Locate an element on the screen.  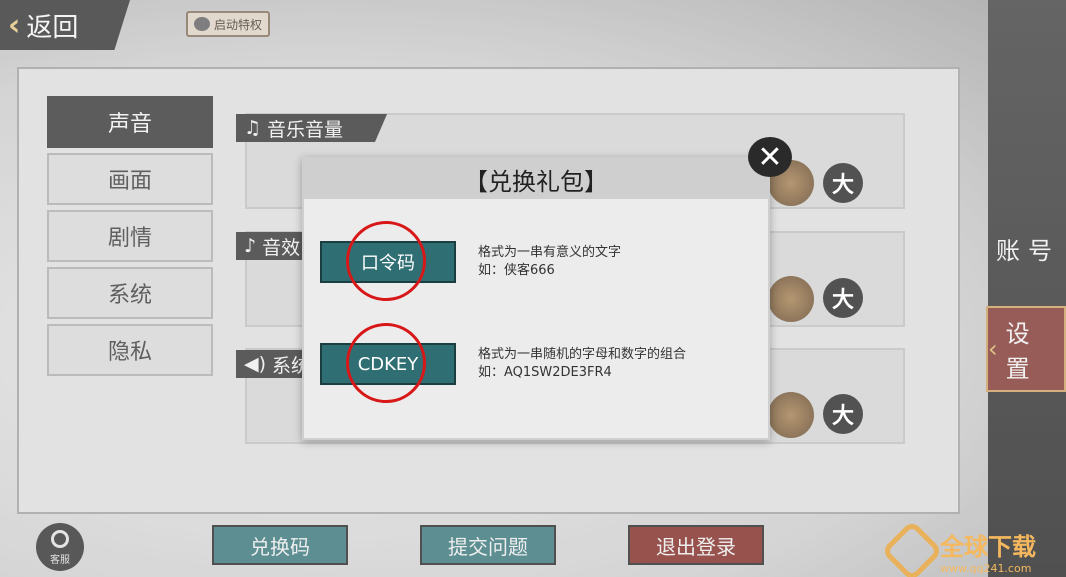
close-icon: ✕ is located at coordinates (770, 157).